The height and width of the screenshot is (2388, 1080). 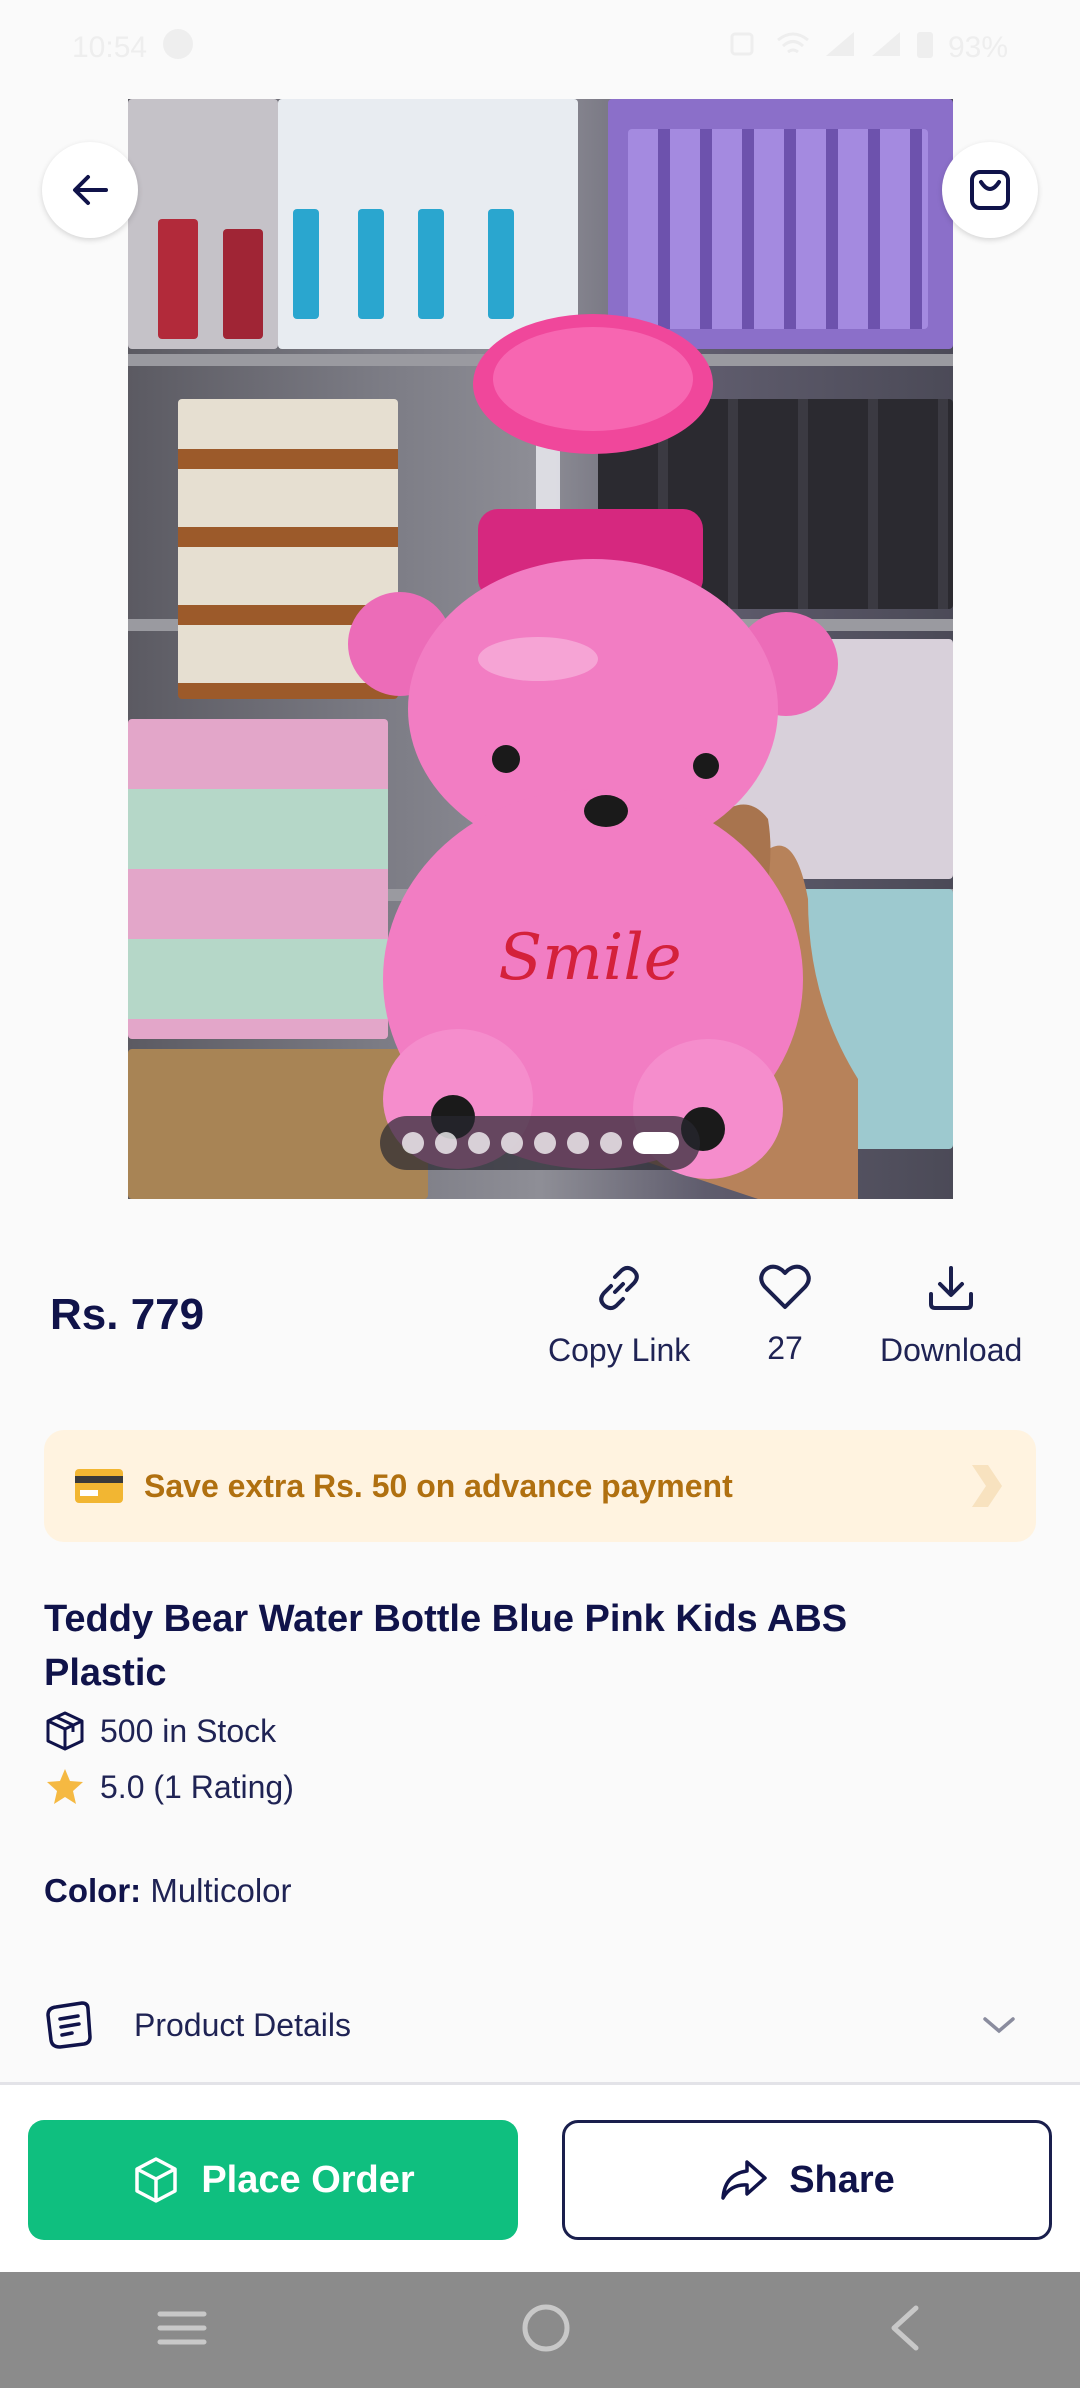 I want to click on vibrate-icon, so click(x=742, y=48).